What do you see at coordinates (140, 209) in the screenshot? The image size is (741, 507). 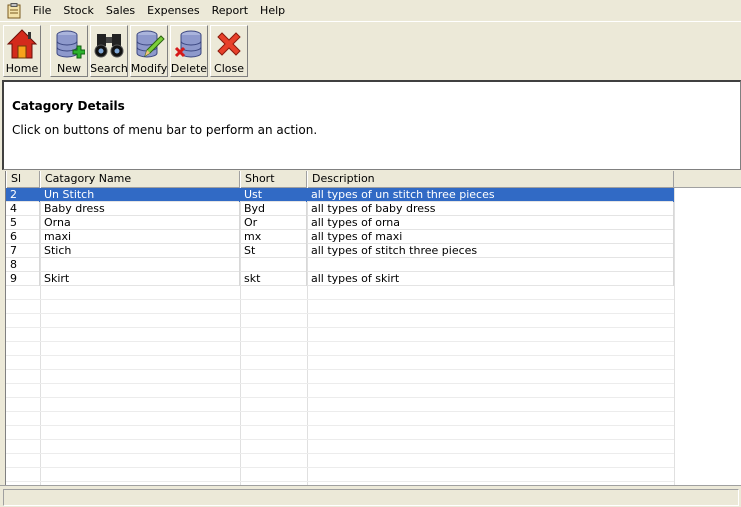 I see `table-cell: Baby dress` at bounding box center [140, 209].